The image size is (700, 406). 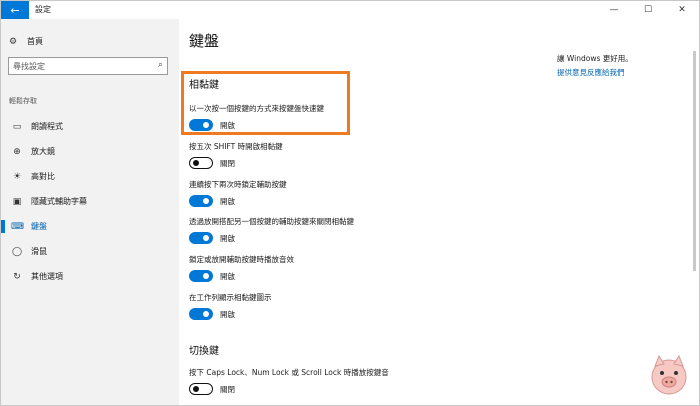 I want to click on setting-description: 在工作列顯示相黏鍵圖示, so click(x=230, y=297).